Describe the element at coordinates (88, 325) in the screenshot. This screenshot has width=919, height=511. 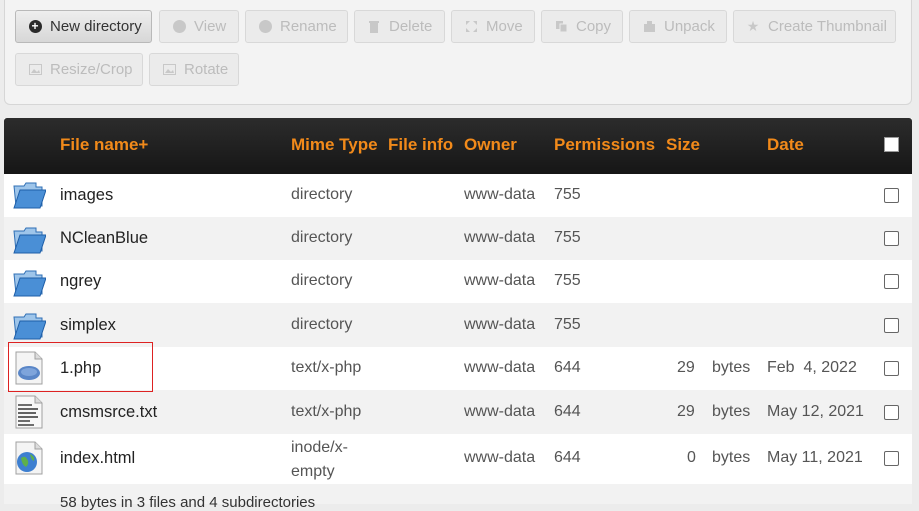
I see `file-name: simplex` at that location.